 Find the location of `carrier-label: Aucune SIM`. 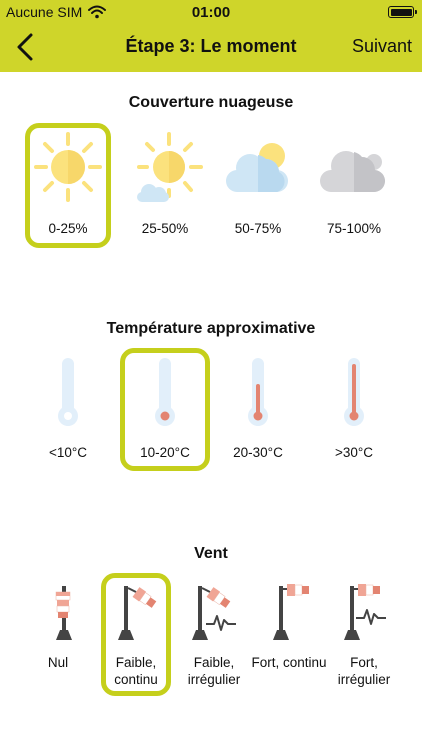

carrier-label: Aucune SIM is located at coordinates (44, 12).